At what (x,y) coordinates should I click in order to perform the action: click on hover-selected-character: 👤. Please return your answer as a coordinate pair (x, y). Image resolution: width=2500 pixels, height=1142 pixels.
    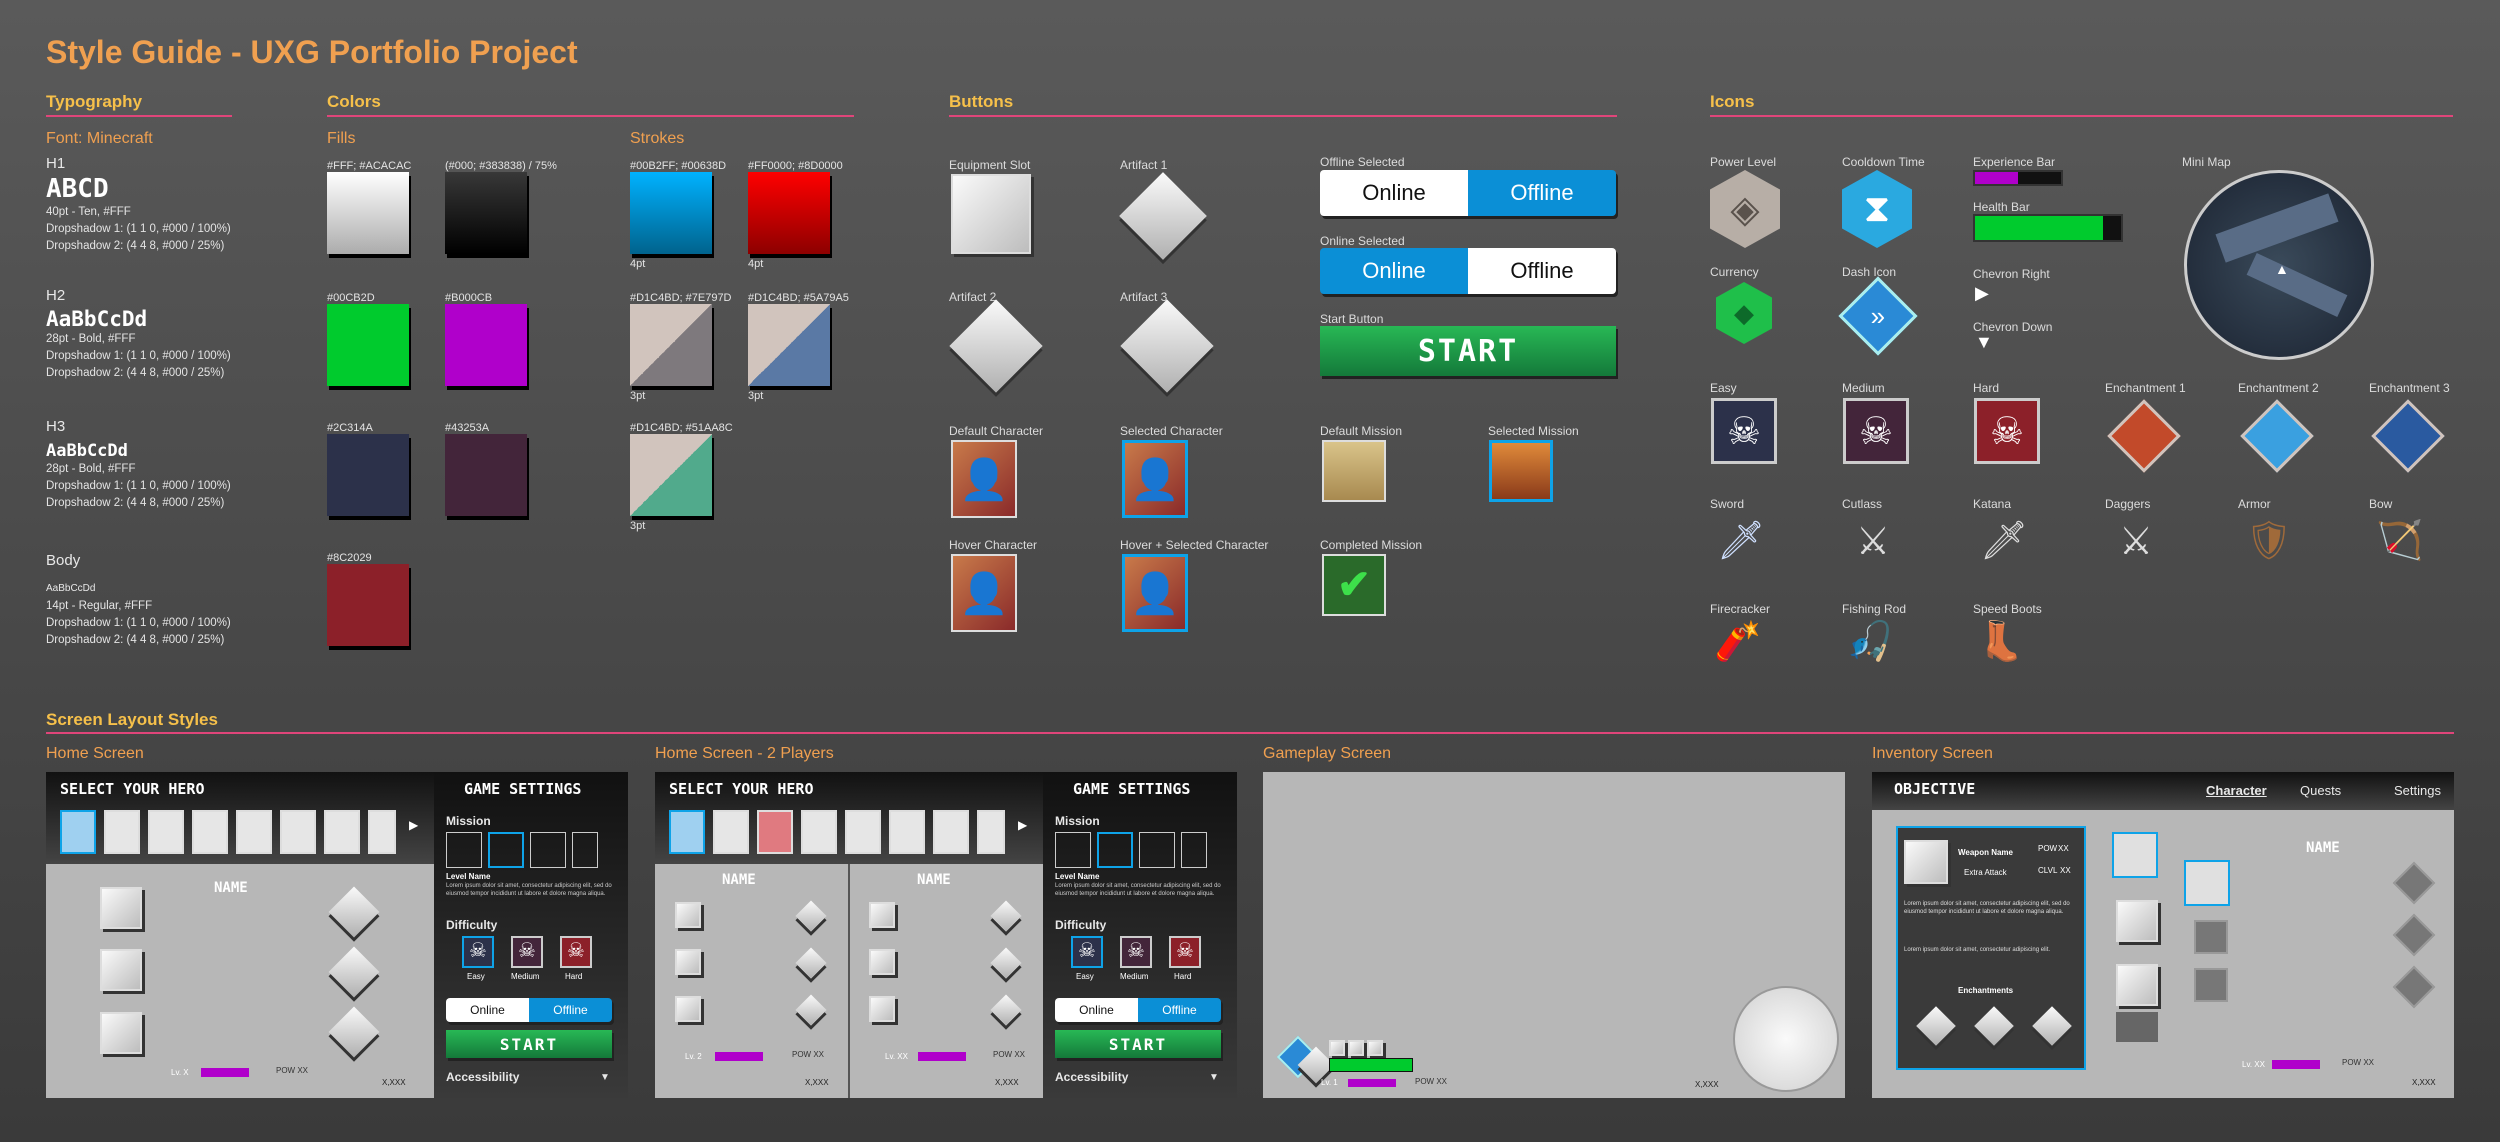
    Looking at the image, I should click on (1155, 593).